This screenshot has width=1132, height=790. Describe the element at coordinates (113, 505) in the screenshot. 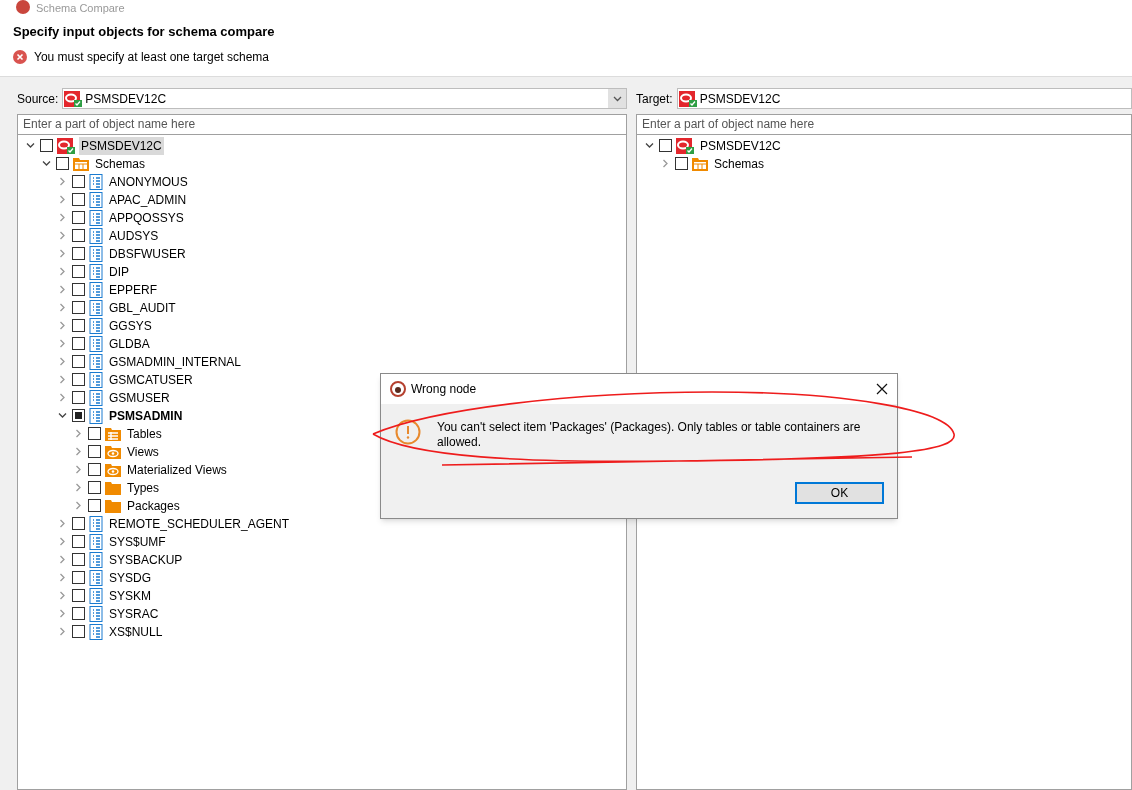

I see `folder-icon` at that location.